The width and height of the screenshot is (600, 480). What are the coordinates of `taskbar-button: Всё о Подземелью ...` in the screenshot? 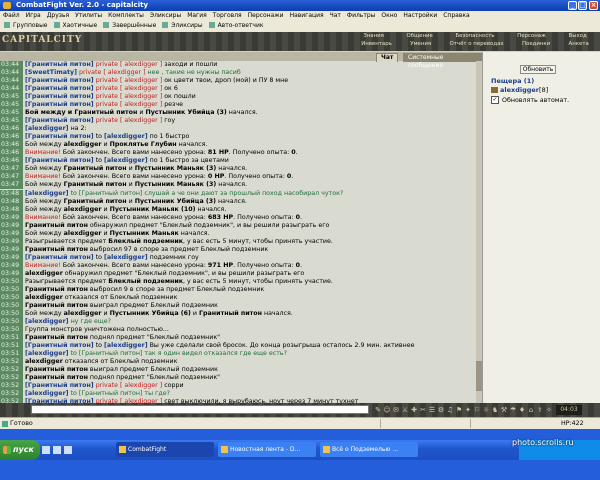 It's located at (369, 449).